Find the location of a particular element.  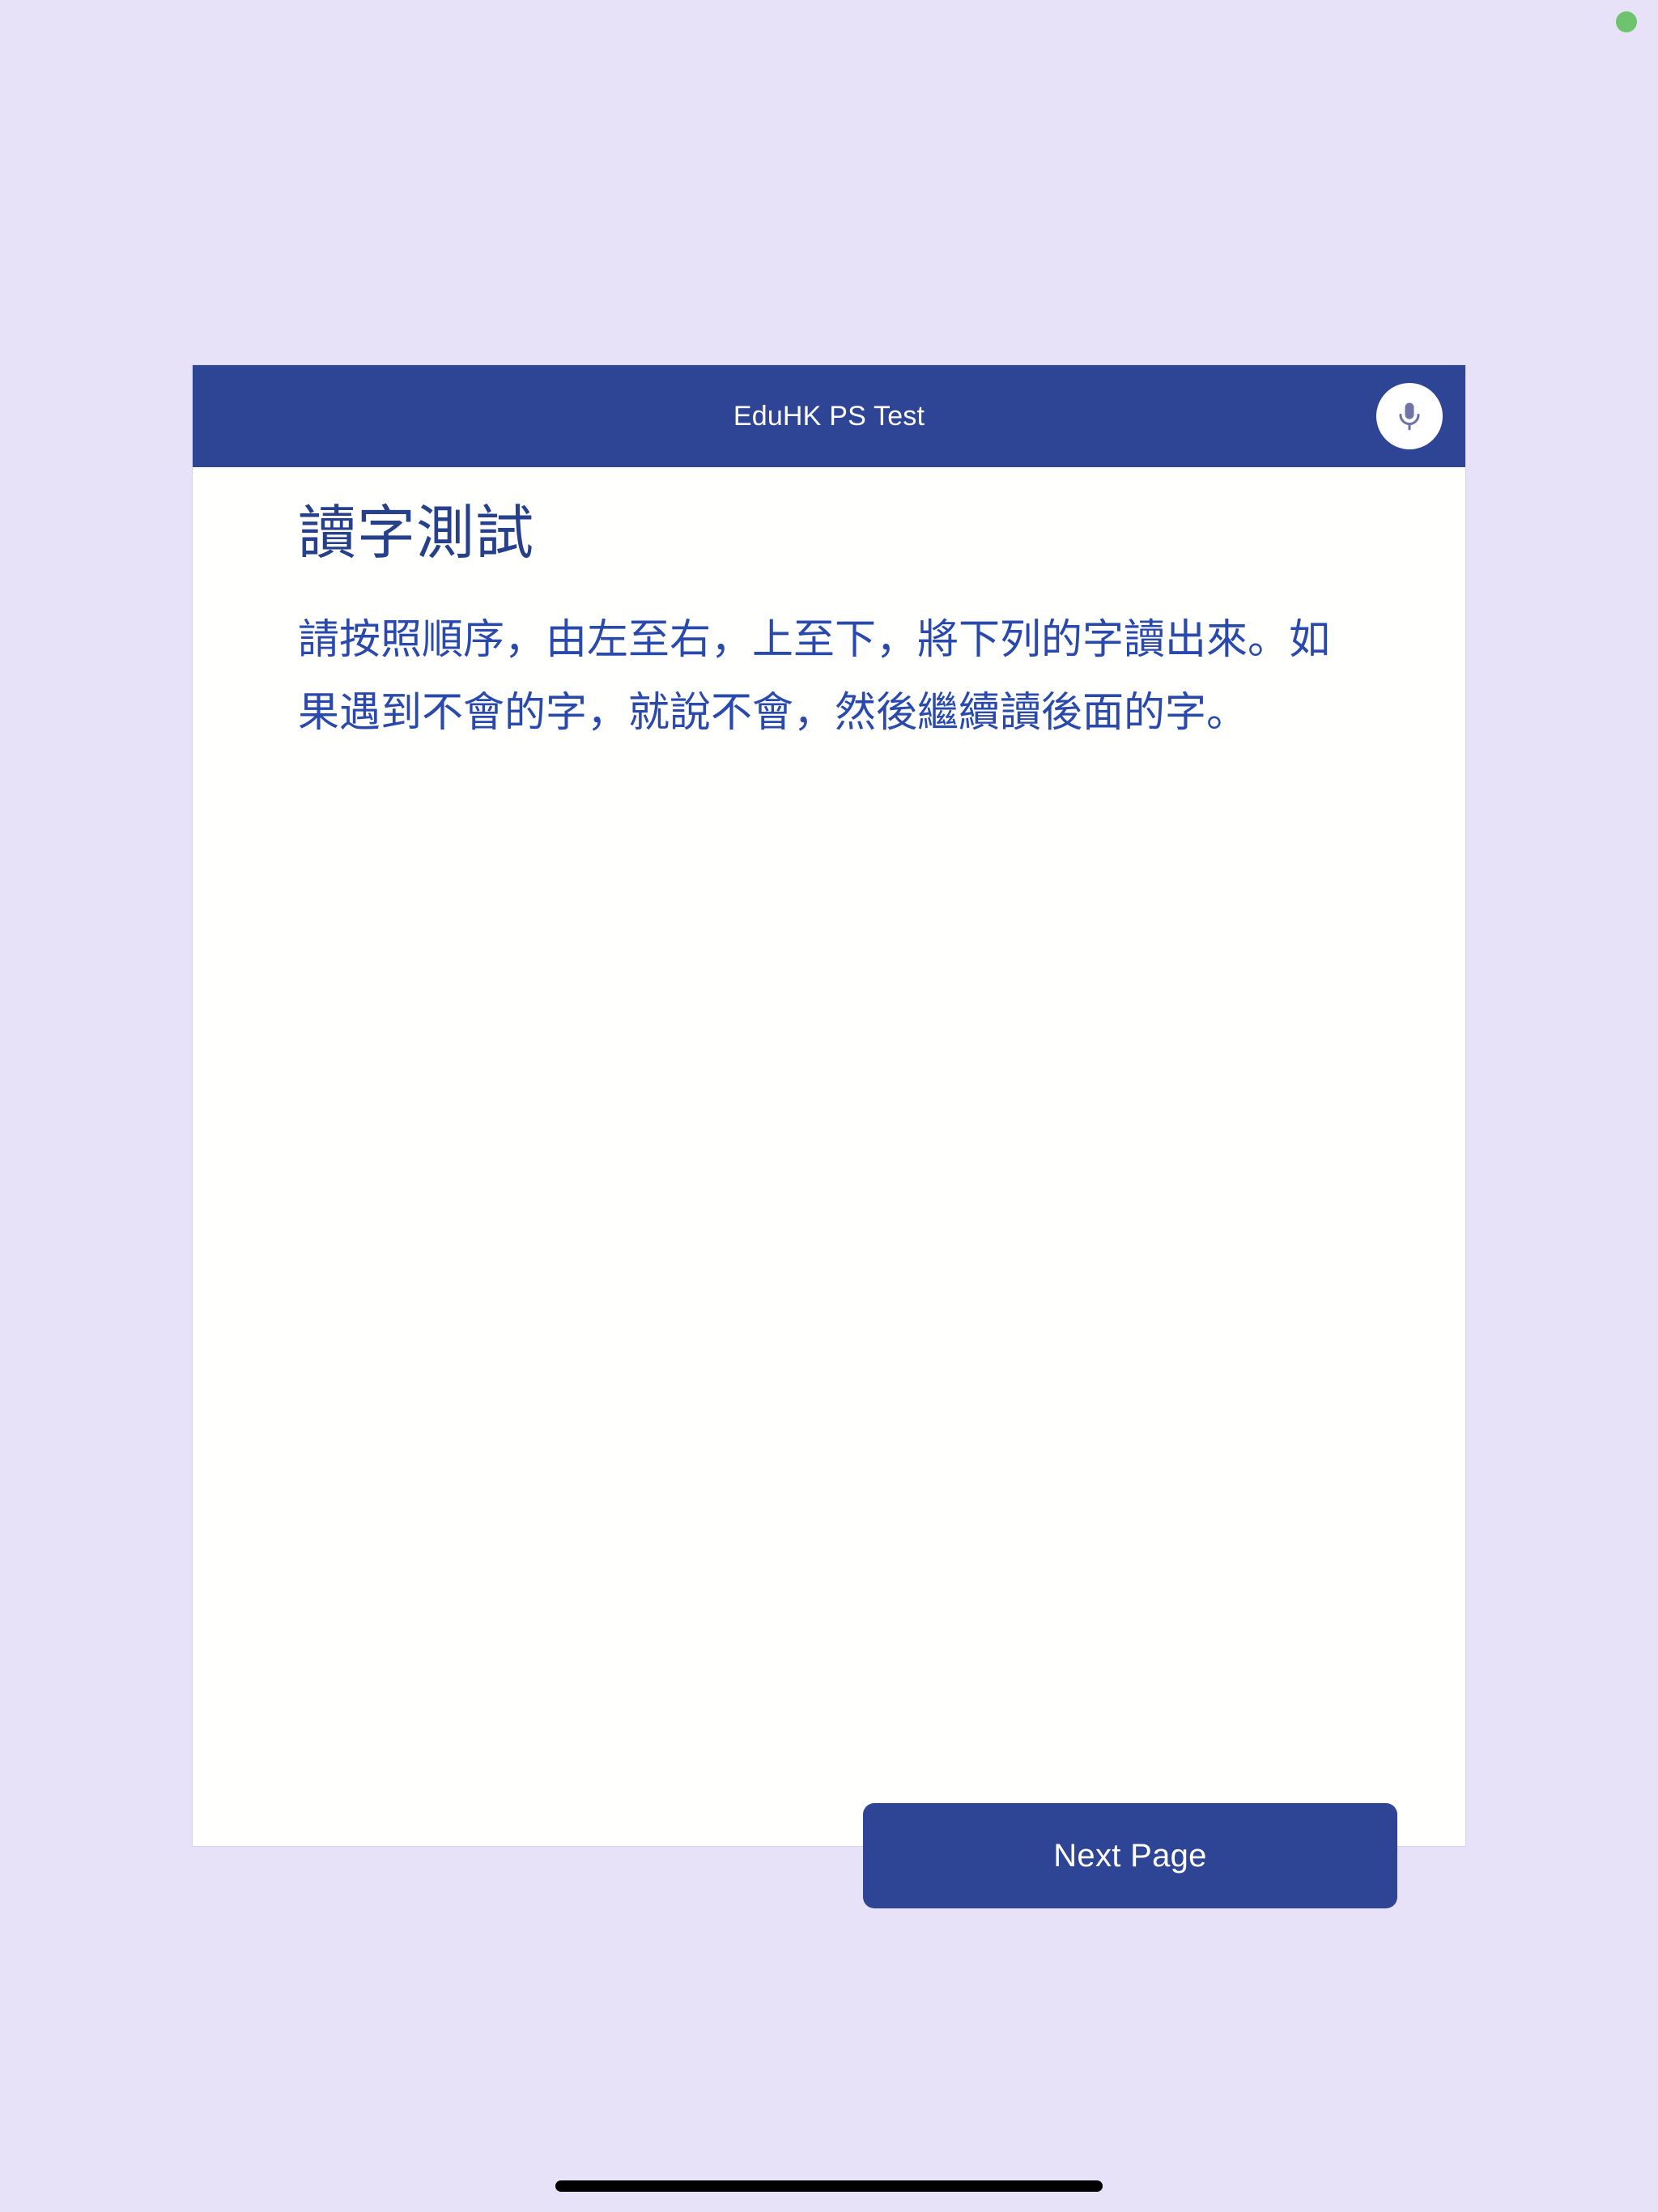

home-indicator-bar is located at coordinates (829, 2186).